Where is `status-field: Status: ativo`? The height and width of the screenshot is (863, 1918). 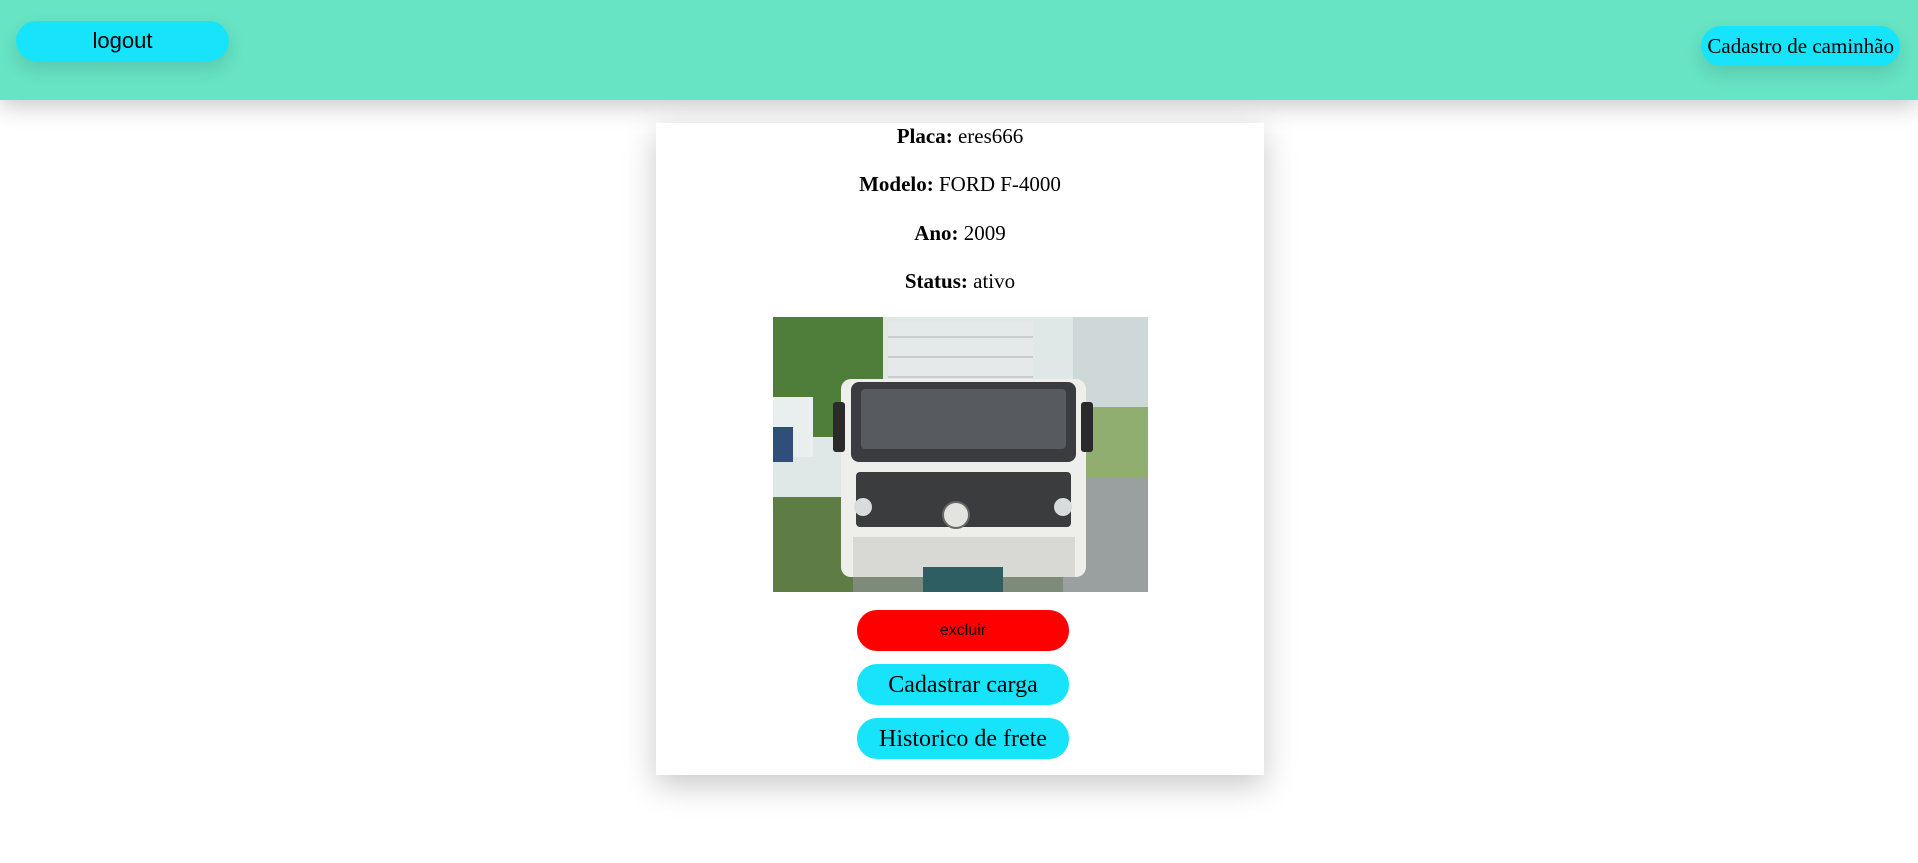
status-field: Status: ativo is located at coordinates (960, 281).